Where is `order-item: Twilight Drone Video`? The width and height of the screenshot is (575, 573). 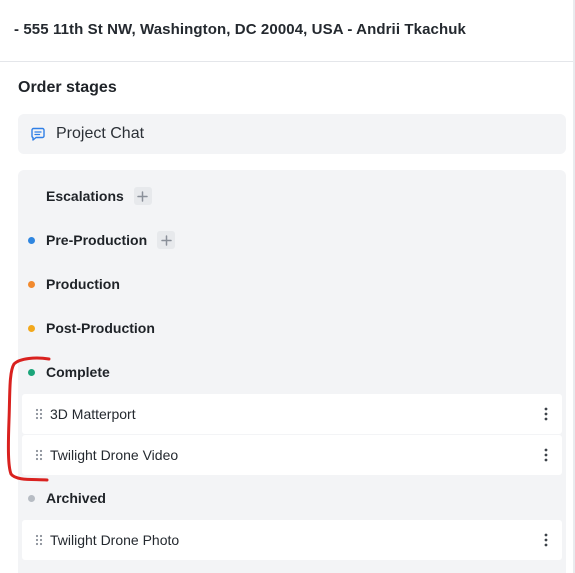
order-item: Twilight Drone Video is located at coordinates (292, 455).